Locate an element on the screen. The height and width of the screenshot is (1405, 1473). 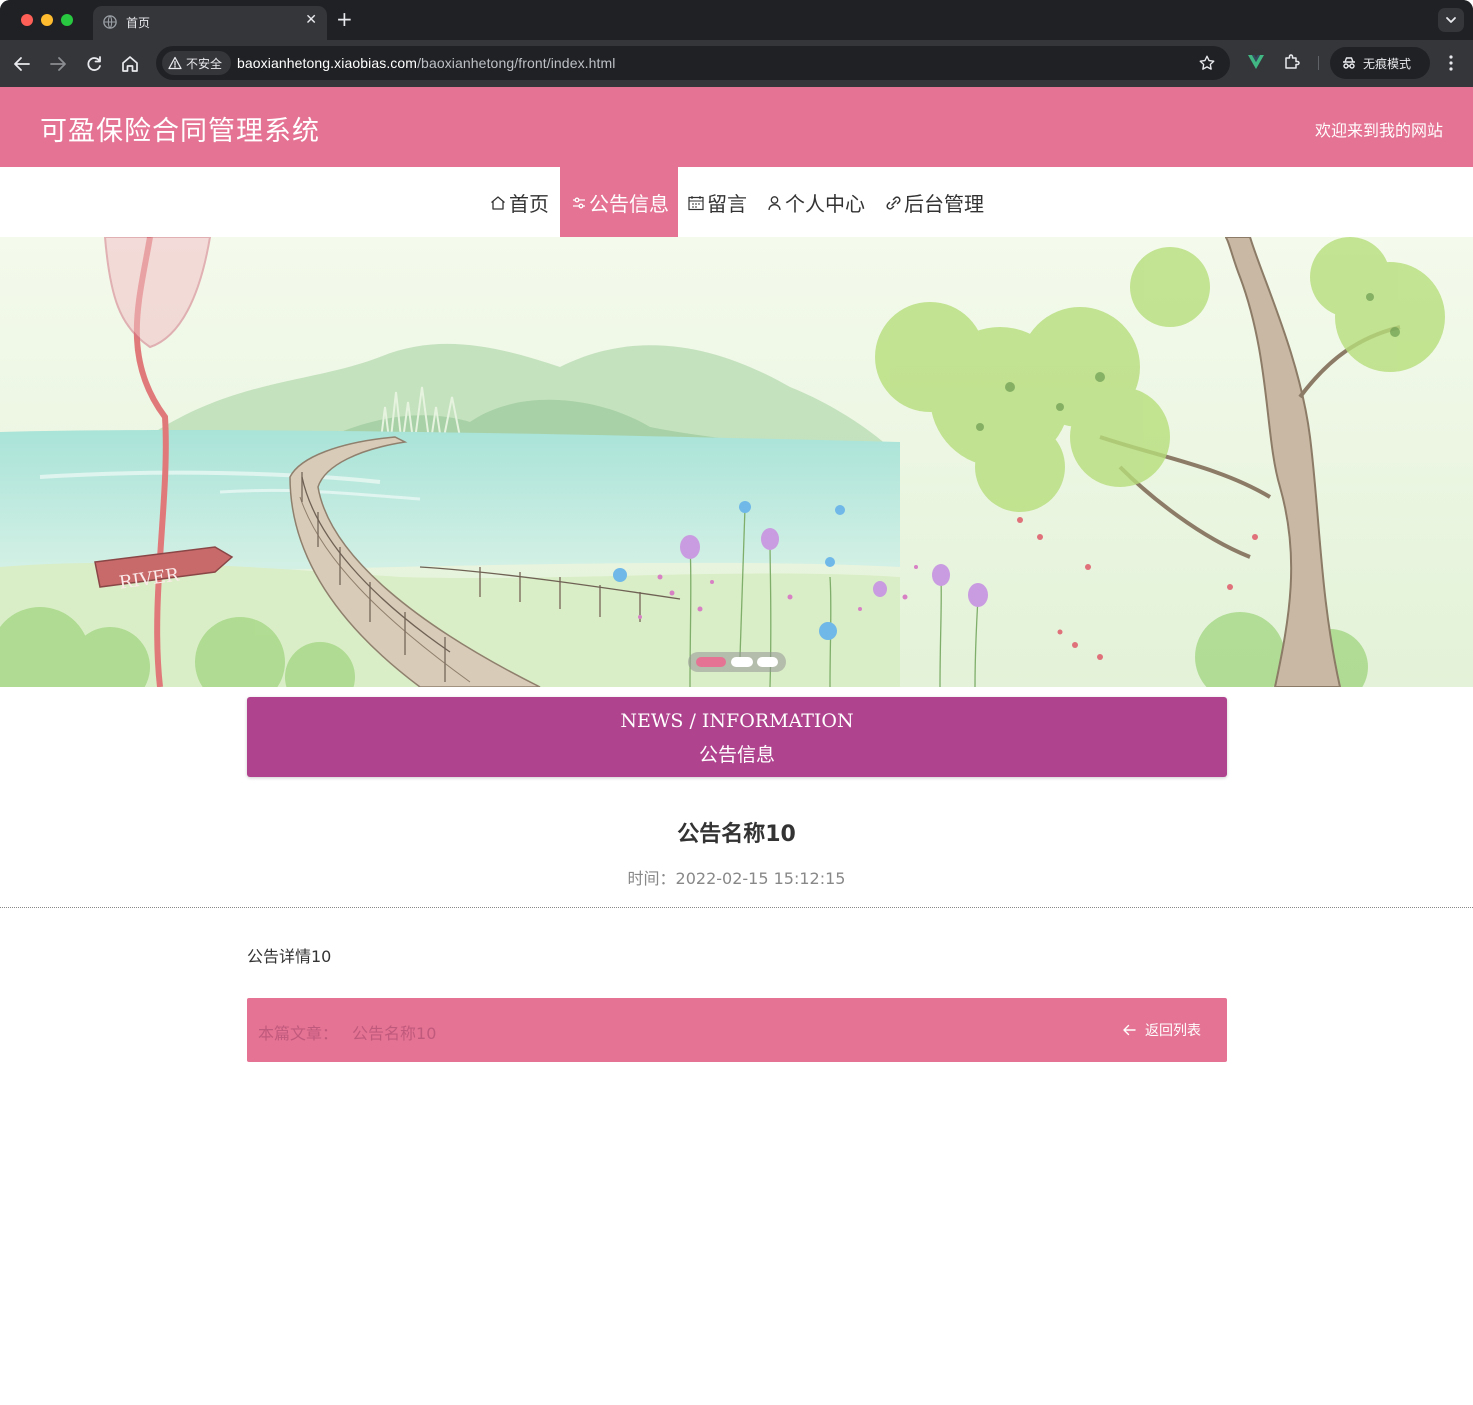
browser-tab: 首页 ✕ is located at coordinates (210, 23).